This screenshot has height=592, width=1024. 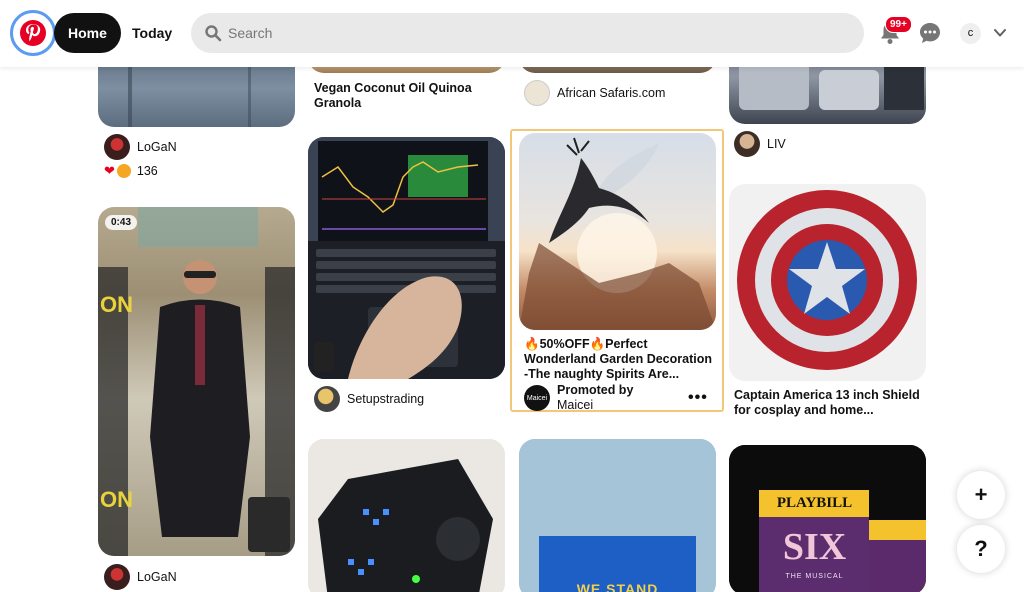 I want to click on search-icon, so click(x=213, y=33).